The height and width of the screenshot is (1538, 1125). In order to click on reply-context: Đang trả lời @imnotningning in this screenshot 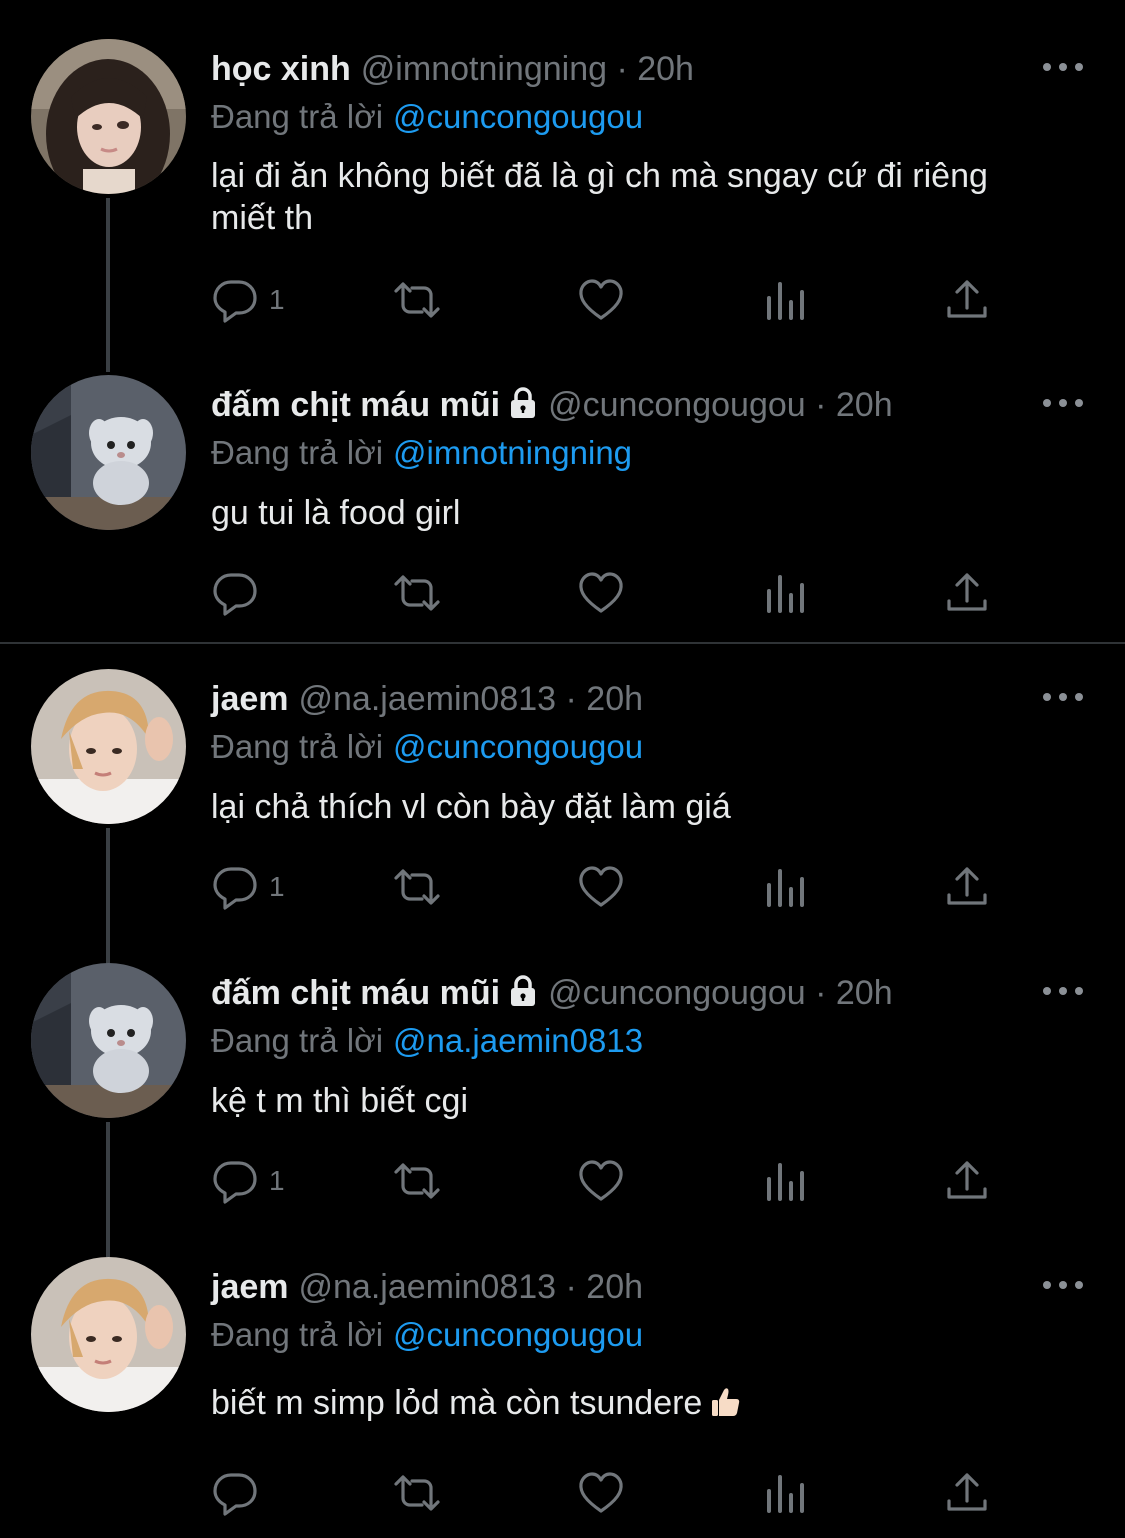, I will do `click(421, 453)`.